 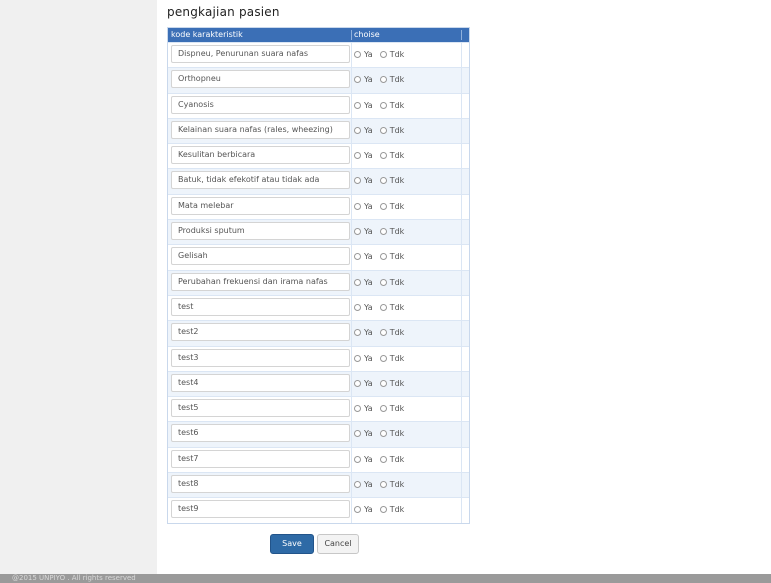 I want to click on table-row: Gelisah Ya Tdk, so click(x=318, y=257).